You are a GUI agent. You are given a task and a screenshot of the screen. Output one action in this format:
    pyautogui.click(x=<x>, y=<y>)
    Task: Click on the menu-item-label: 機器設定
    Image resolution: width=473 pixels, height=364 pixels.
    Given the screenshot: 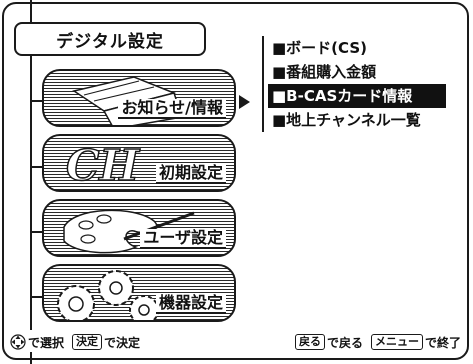 What is the action you would take?
    pyautogui.click(x=190, y=304)
    